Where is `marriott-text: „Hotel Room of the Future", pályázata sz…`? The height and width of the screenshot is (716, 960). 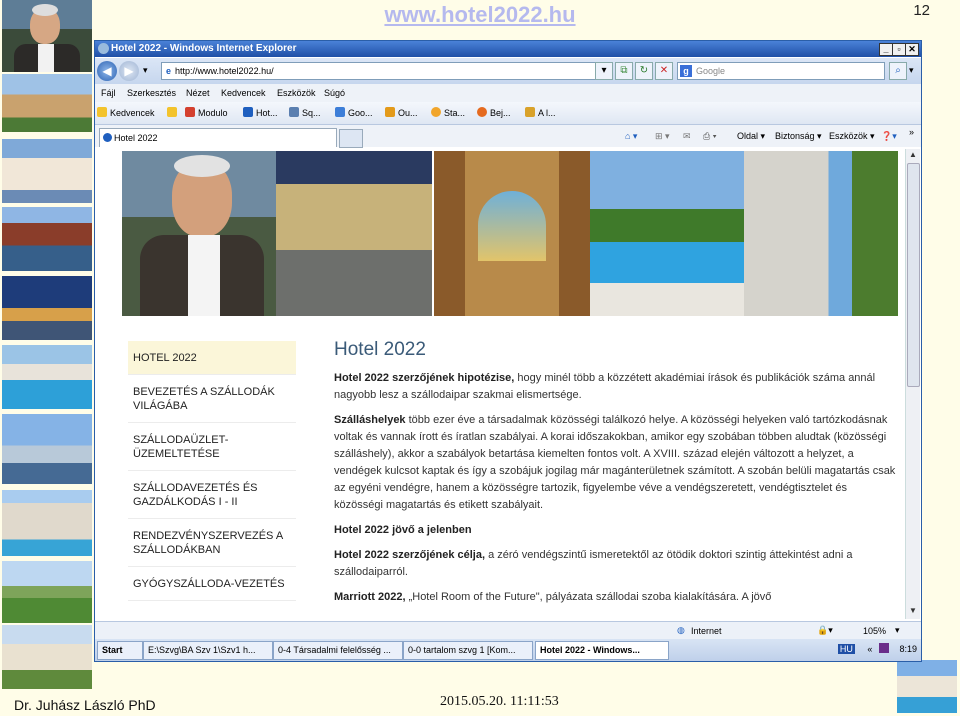
marriott-text: „Hotel Room of the Future", pályázata sz… is located at coordinates (588, 597).